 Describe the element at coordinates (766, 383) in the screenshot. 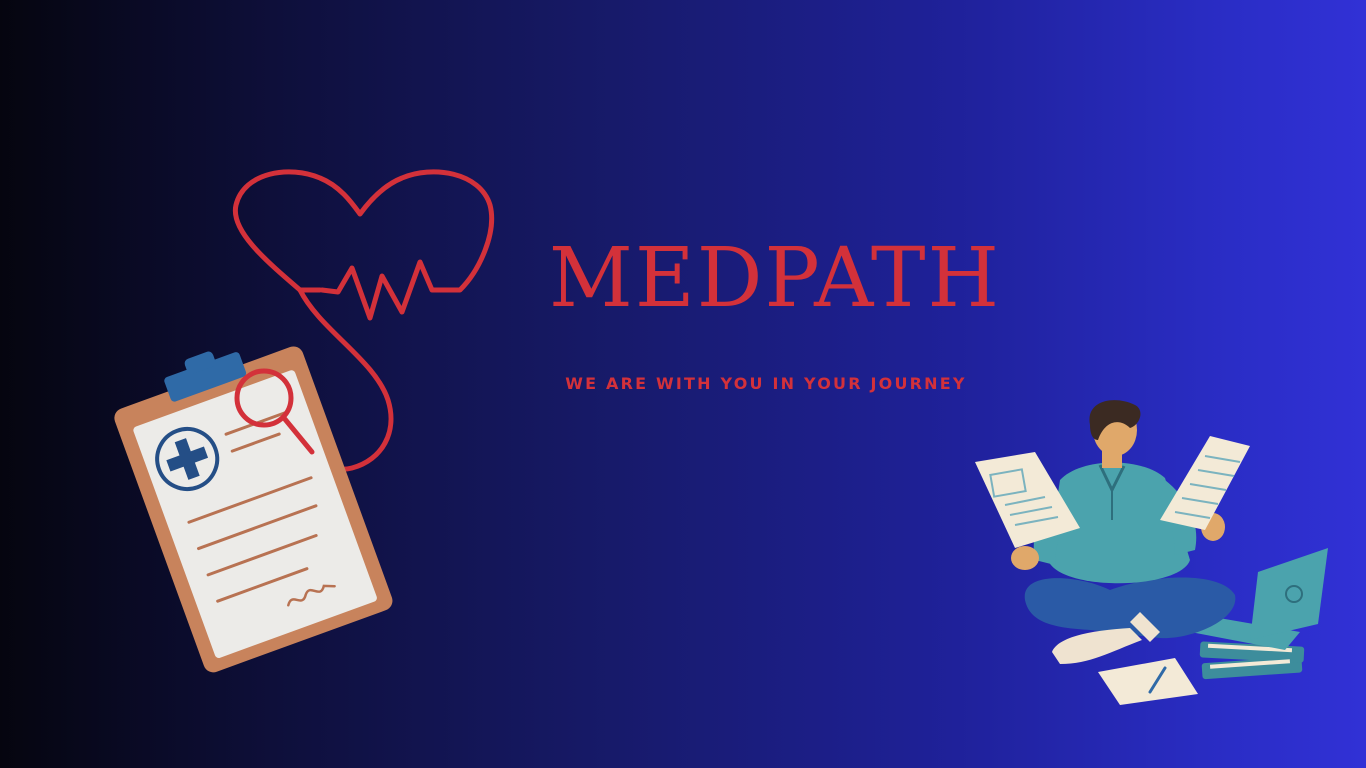

I see `tagline: WE ARE WITH YOU IN YOUR JOURNEY` at that location.